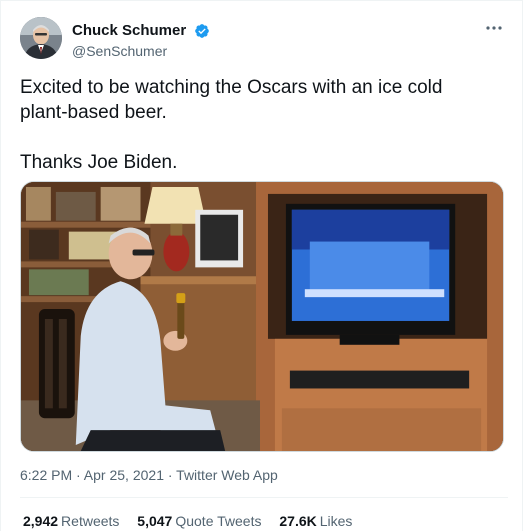 The image size is (525, 531). I want to click on retweets-label: Retweets, so click(90, 521).